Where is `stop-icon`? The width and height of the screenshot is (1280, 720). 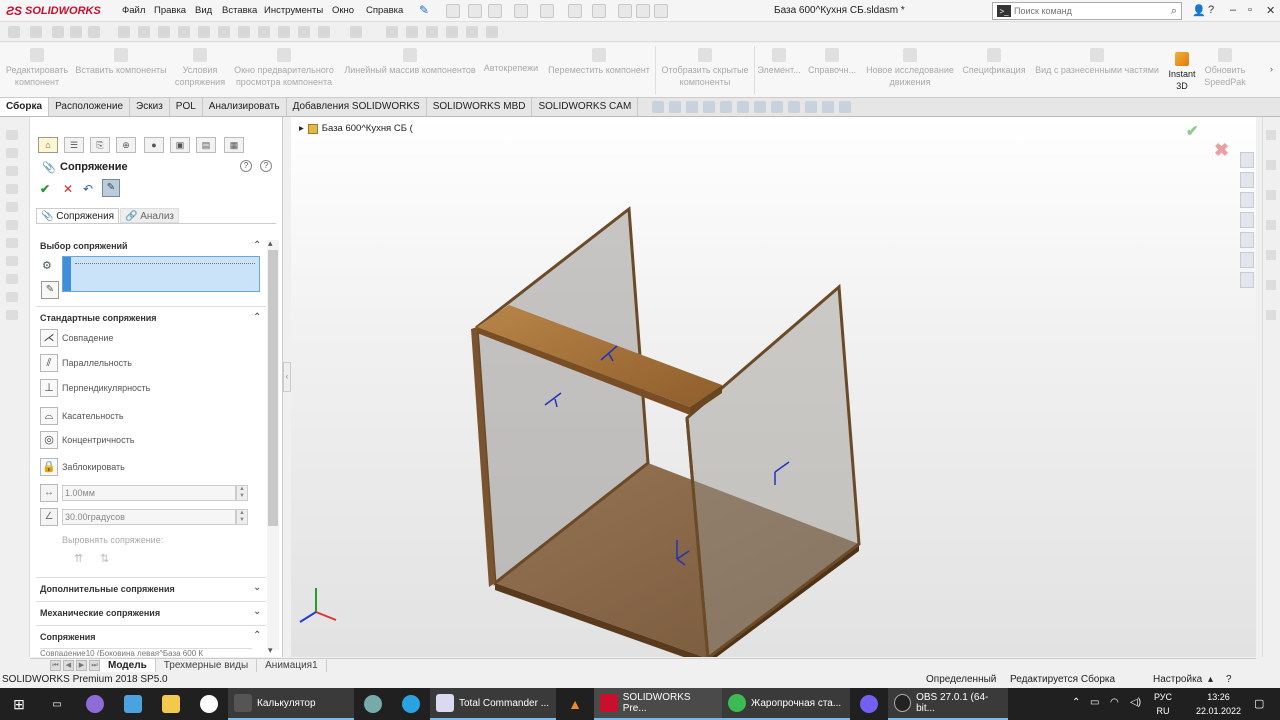 stop-icon is located at coordinates (36, 32).